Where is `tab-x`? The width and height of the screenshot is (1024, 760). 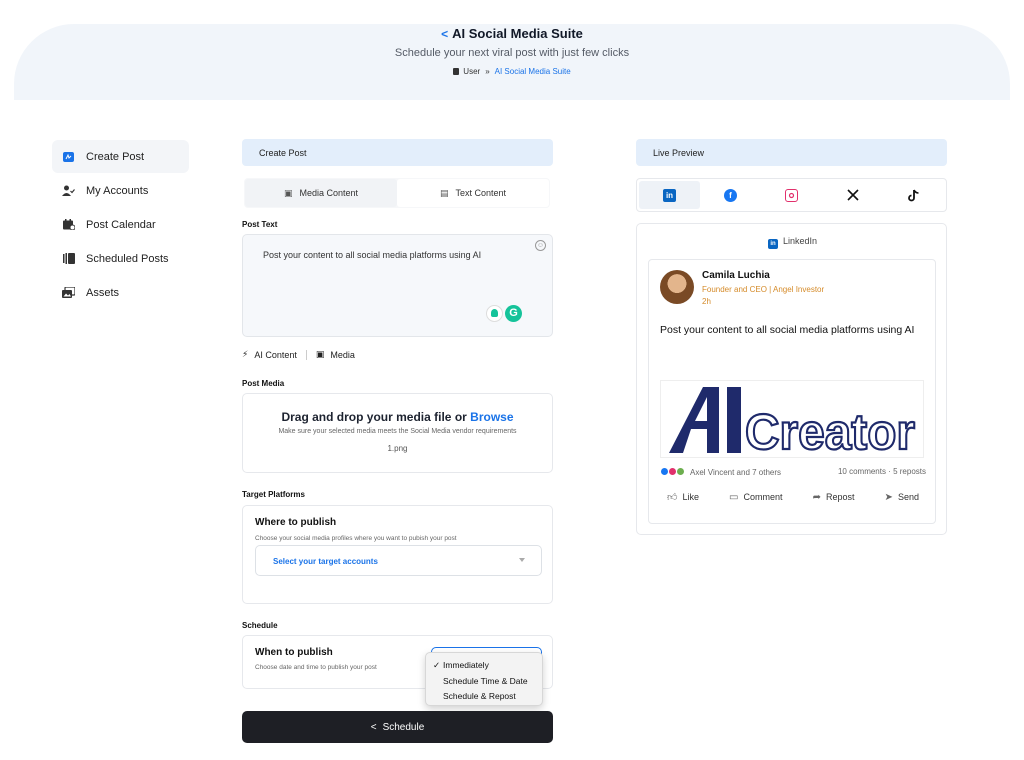 tab-x is located at coordinates (852, 195).